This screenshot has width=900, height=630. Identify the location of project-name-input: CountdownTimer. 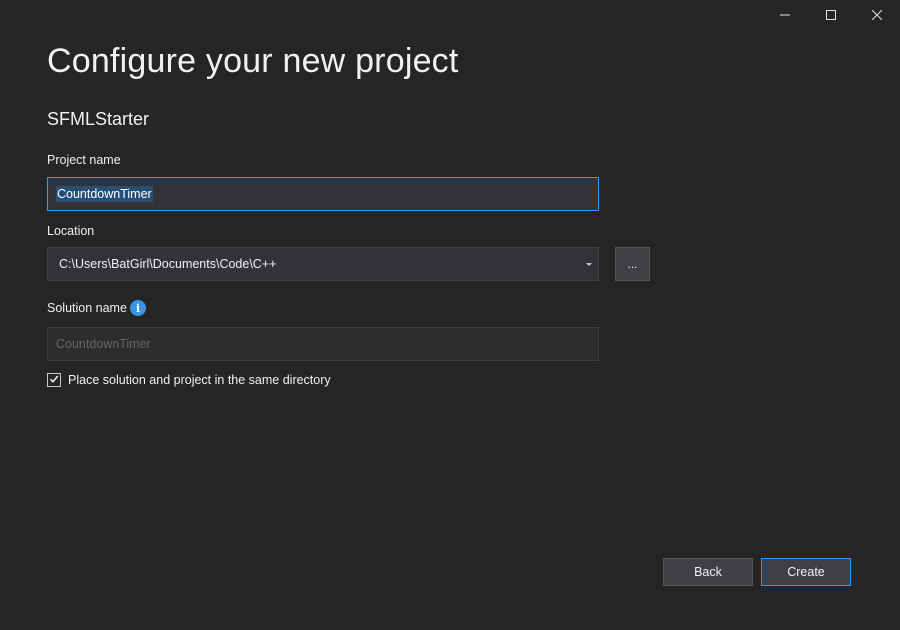
(323, 194).